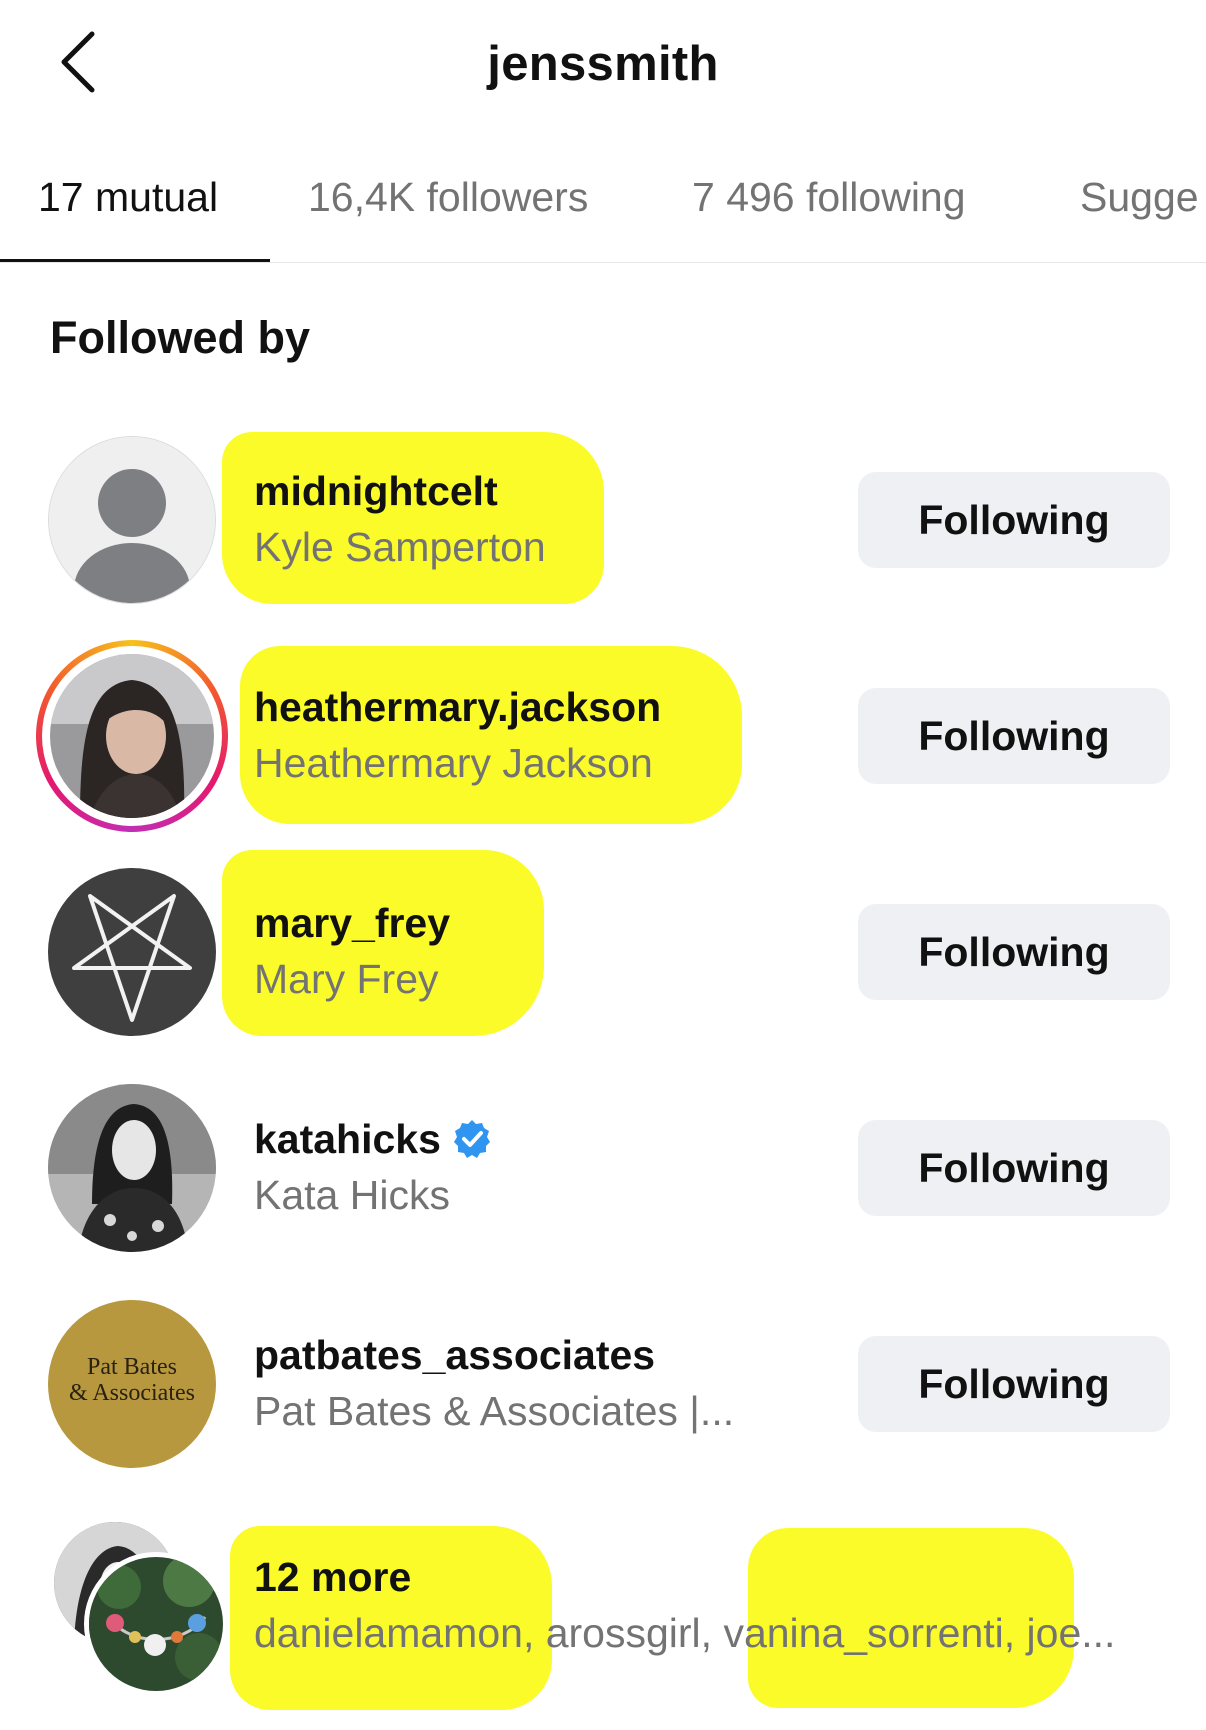 This screenshot has height=1730, width=1206. I want to click on avatar: Pat Bates & Associates, so click(132, 1384).